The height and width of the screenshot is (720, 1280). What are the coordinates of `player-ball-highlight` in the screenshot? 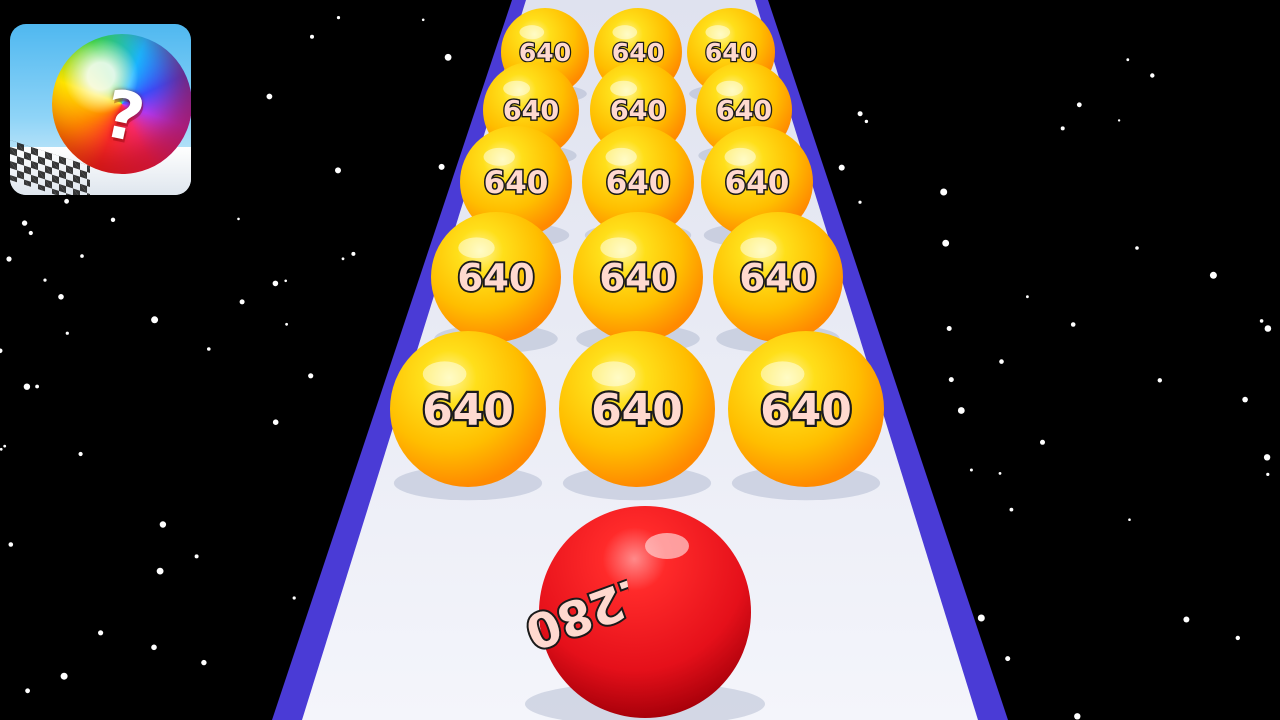 It's located at (667, 546).